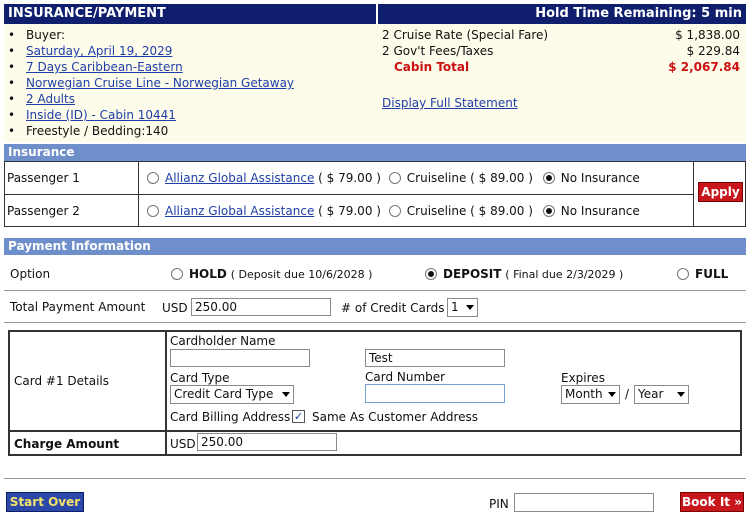  I want to click on title-divider, so click(377, 14).